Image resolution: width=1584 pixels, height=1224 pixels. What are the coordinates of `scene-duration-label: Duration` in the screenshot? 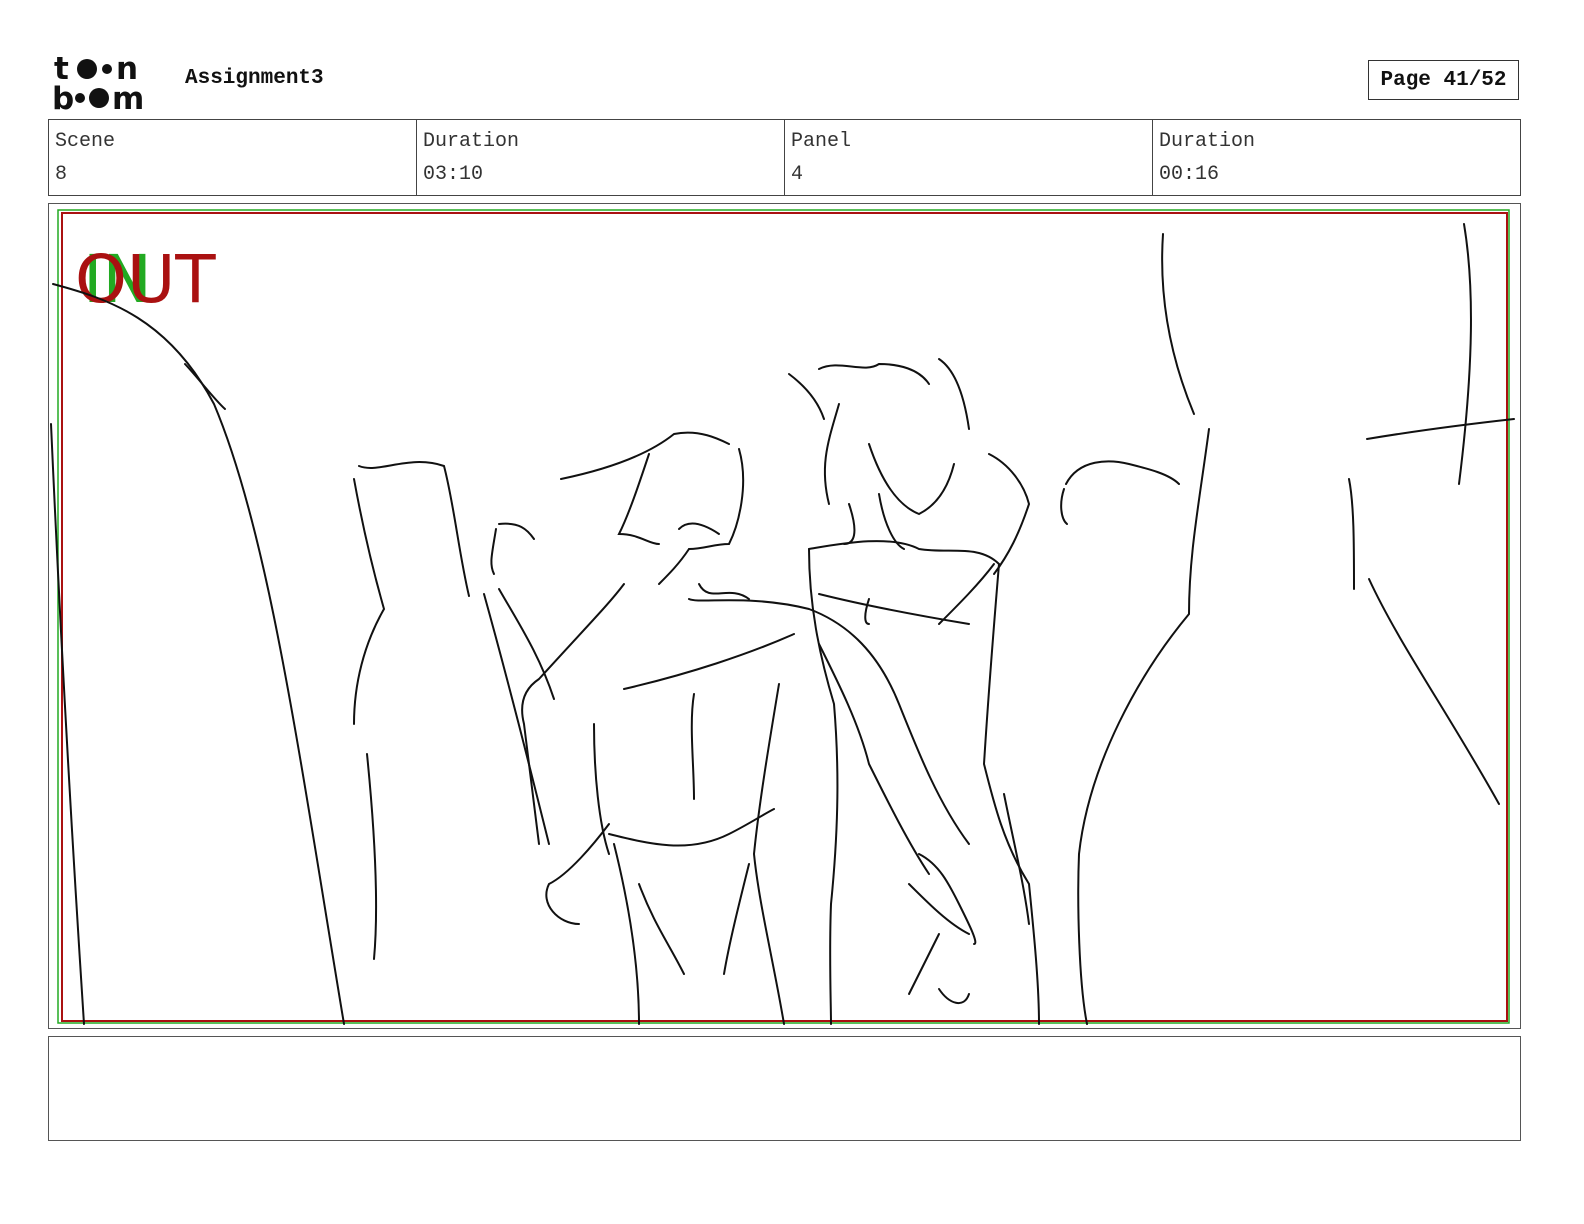 It's located at (471, 141).